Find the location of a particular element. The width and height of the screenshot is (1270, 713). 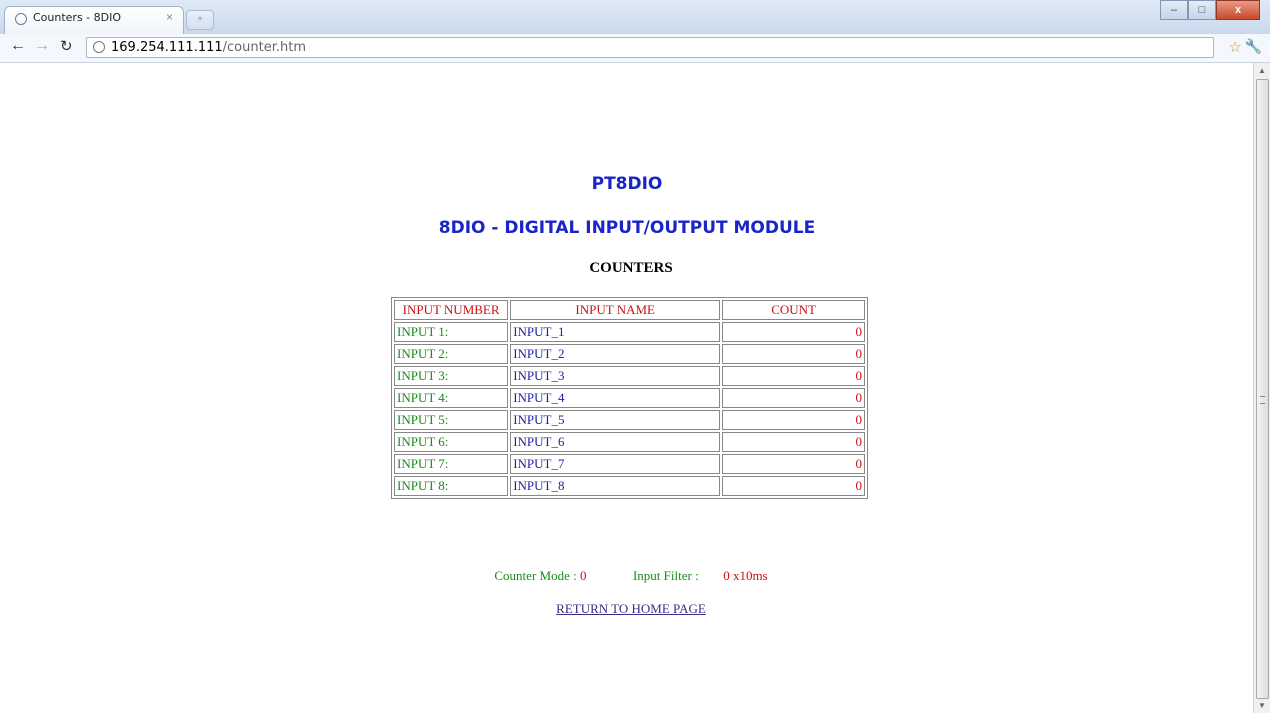

input-name-cell: INPUT_3 is located at coordinates (615, 376).